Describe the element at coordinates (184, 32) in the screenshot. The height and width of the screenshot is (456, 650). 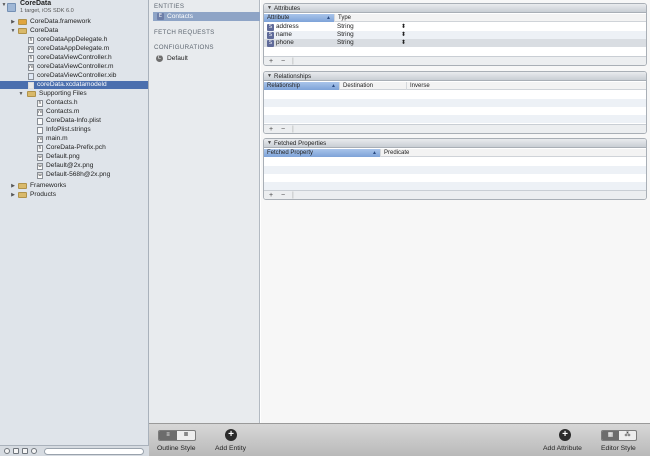
I see `fetch-requests-section-title: FETCH REQUESTS` at that location.